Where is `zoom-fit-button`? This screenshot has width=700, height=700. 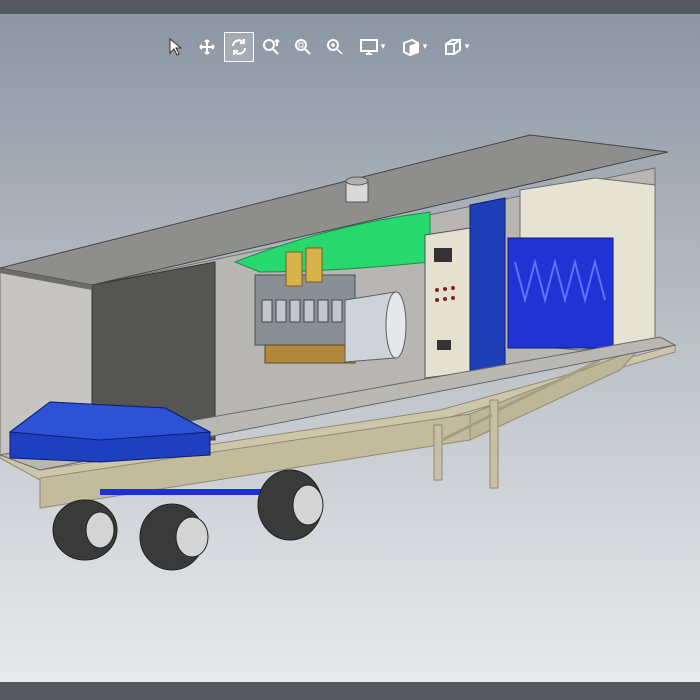
zoom-fit-button is located at coordinates (335, 47).